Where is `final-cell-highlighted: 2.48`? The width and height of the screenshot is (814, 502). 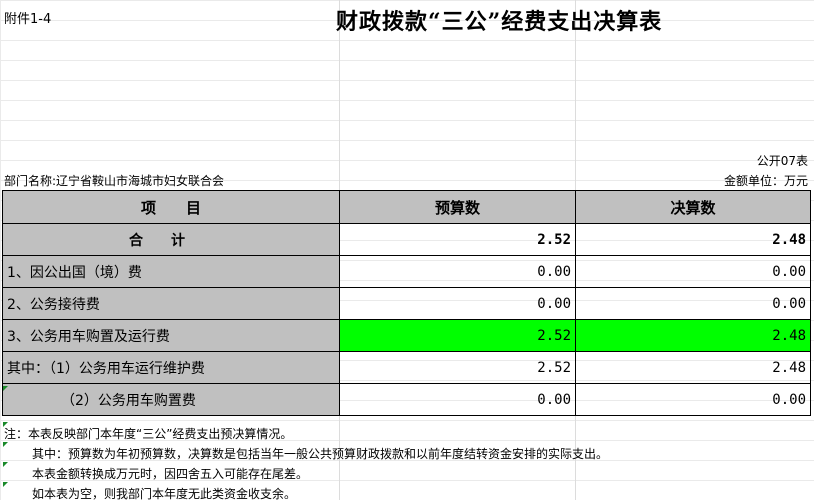
final-cell-highlighted: 2.48 is located at coordinates (693, 335).